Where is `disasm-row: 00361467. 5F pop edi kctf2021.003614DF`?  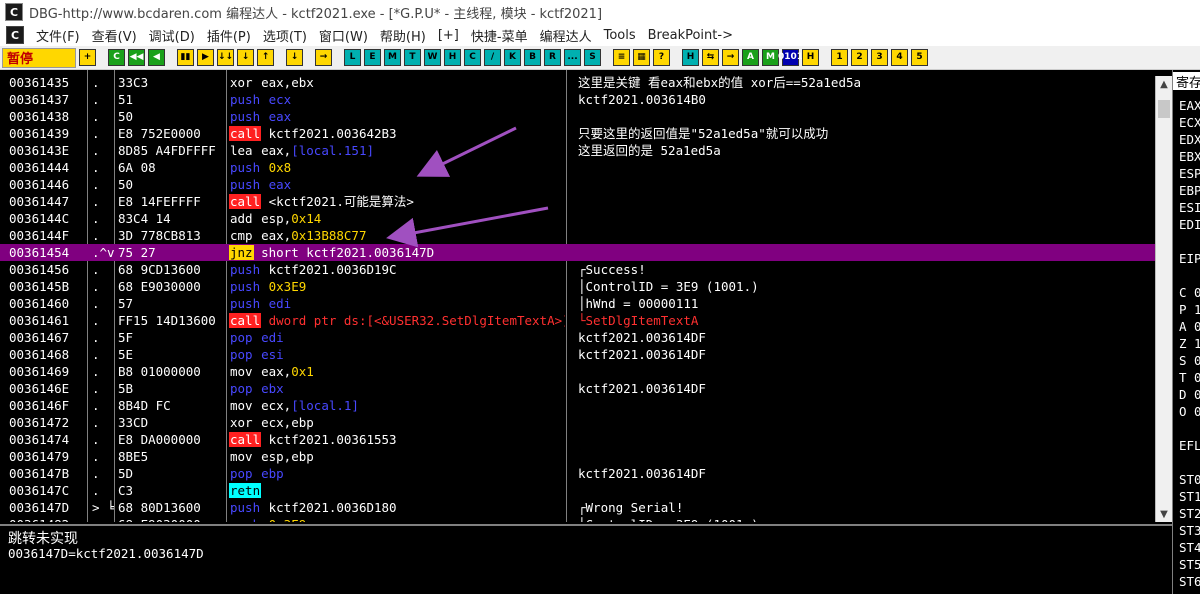 disasm-row: 00361467. 5F pop edi kctf2021.003614DF is located at coordinates (580, 337).